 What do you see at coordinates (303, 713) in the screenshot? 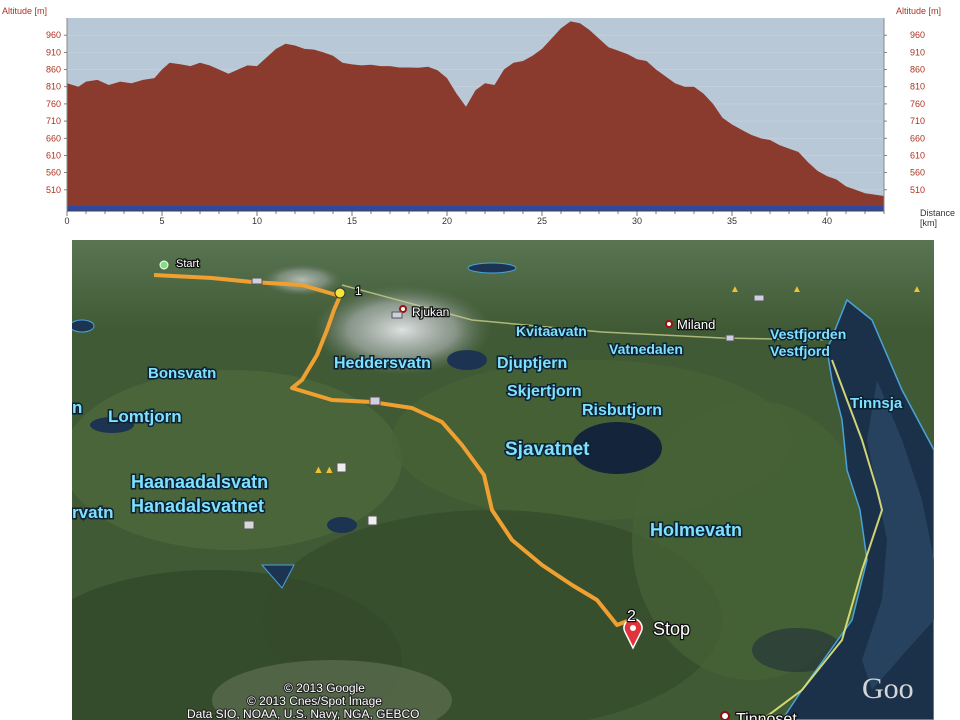
I see `copyright-data: Data SIO, NOAA, U.S. Navy, NGA, GEBCO` at bounding box center [303, 713].